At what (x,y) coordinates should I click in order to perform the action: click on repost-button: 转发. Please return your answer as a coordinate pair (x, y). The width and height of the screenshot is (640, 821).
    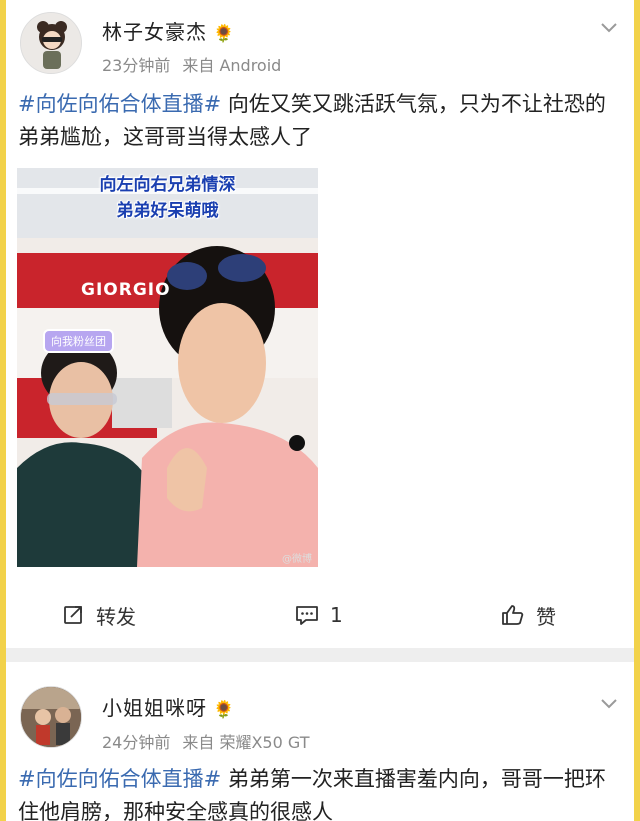
    Looking at the image, I should click on (99, 615).